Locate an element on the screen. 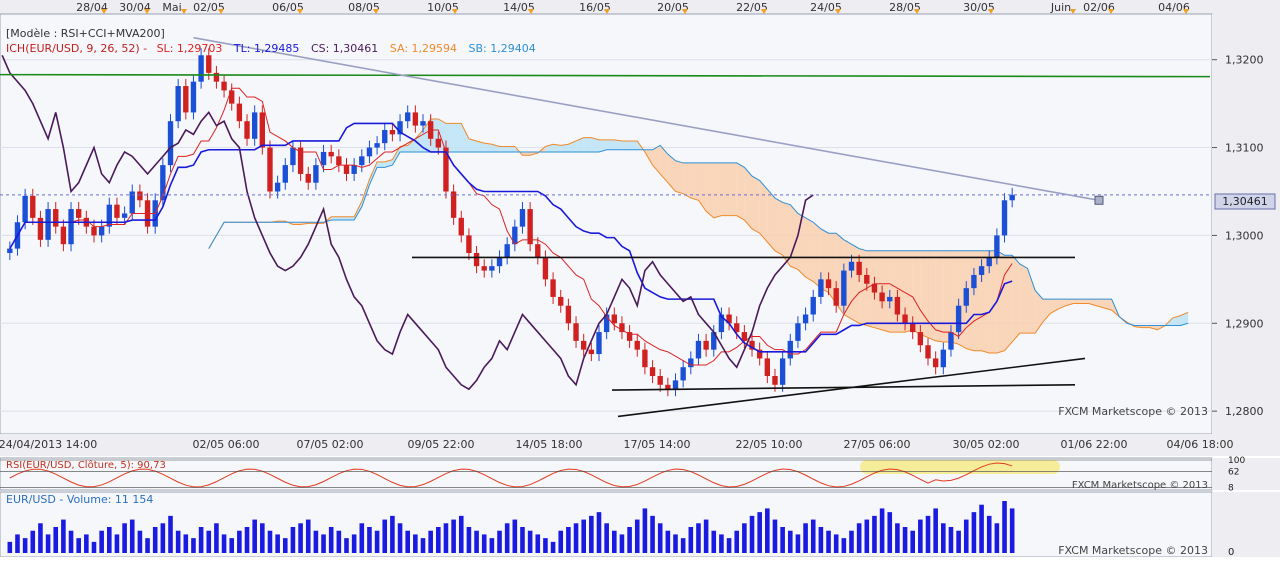  price-axis is located at coordinates (1246, 224).